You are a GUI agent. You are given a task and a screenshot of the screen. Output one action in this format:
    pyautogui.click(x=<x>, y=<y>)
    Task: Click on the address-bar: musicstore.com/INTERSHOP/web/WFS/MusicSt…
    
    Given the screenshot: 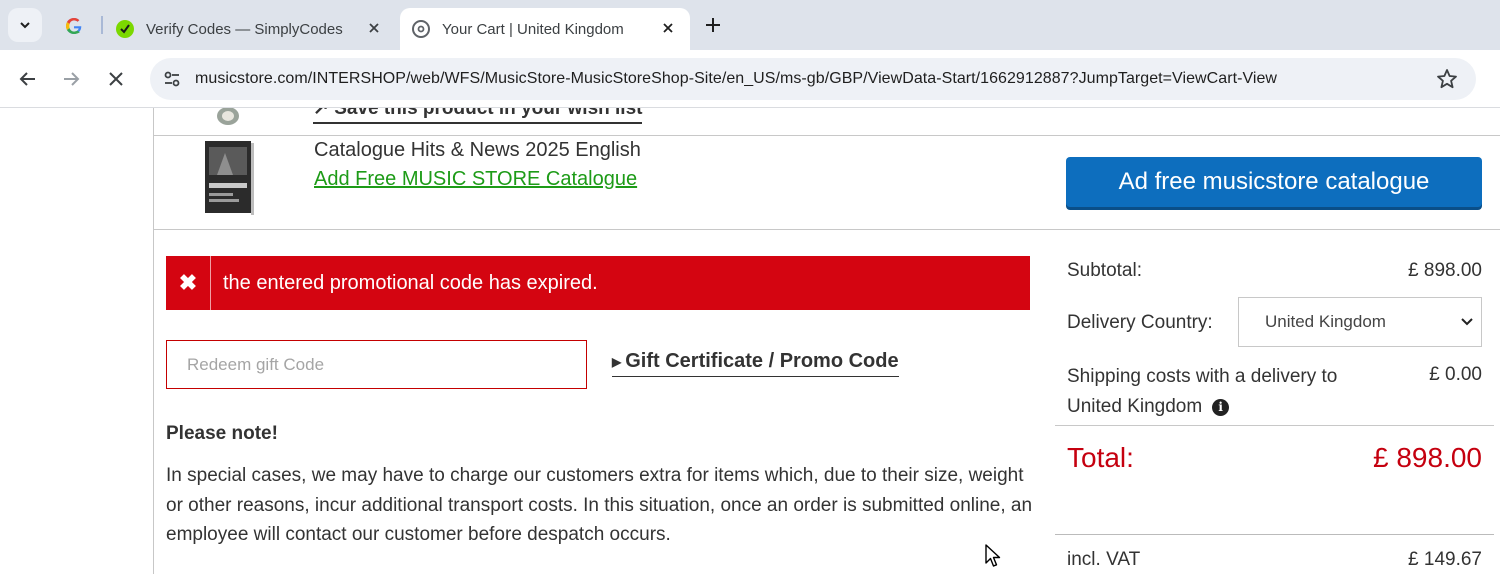 What is the action you would take?
    pyautogui.click(x=813, y=79)
    